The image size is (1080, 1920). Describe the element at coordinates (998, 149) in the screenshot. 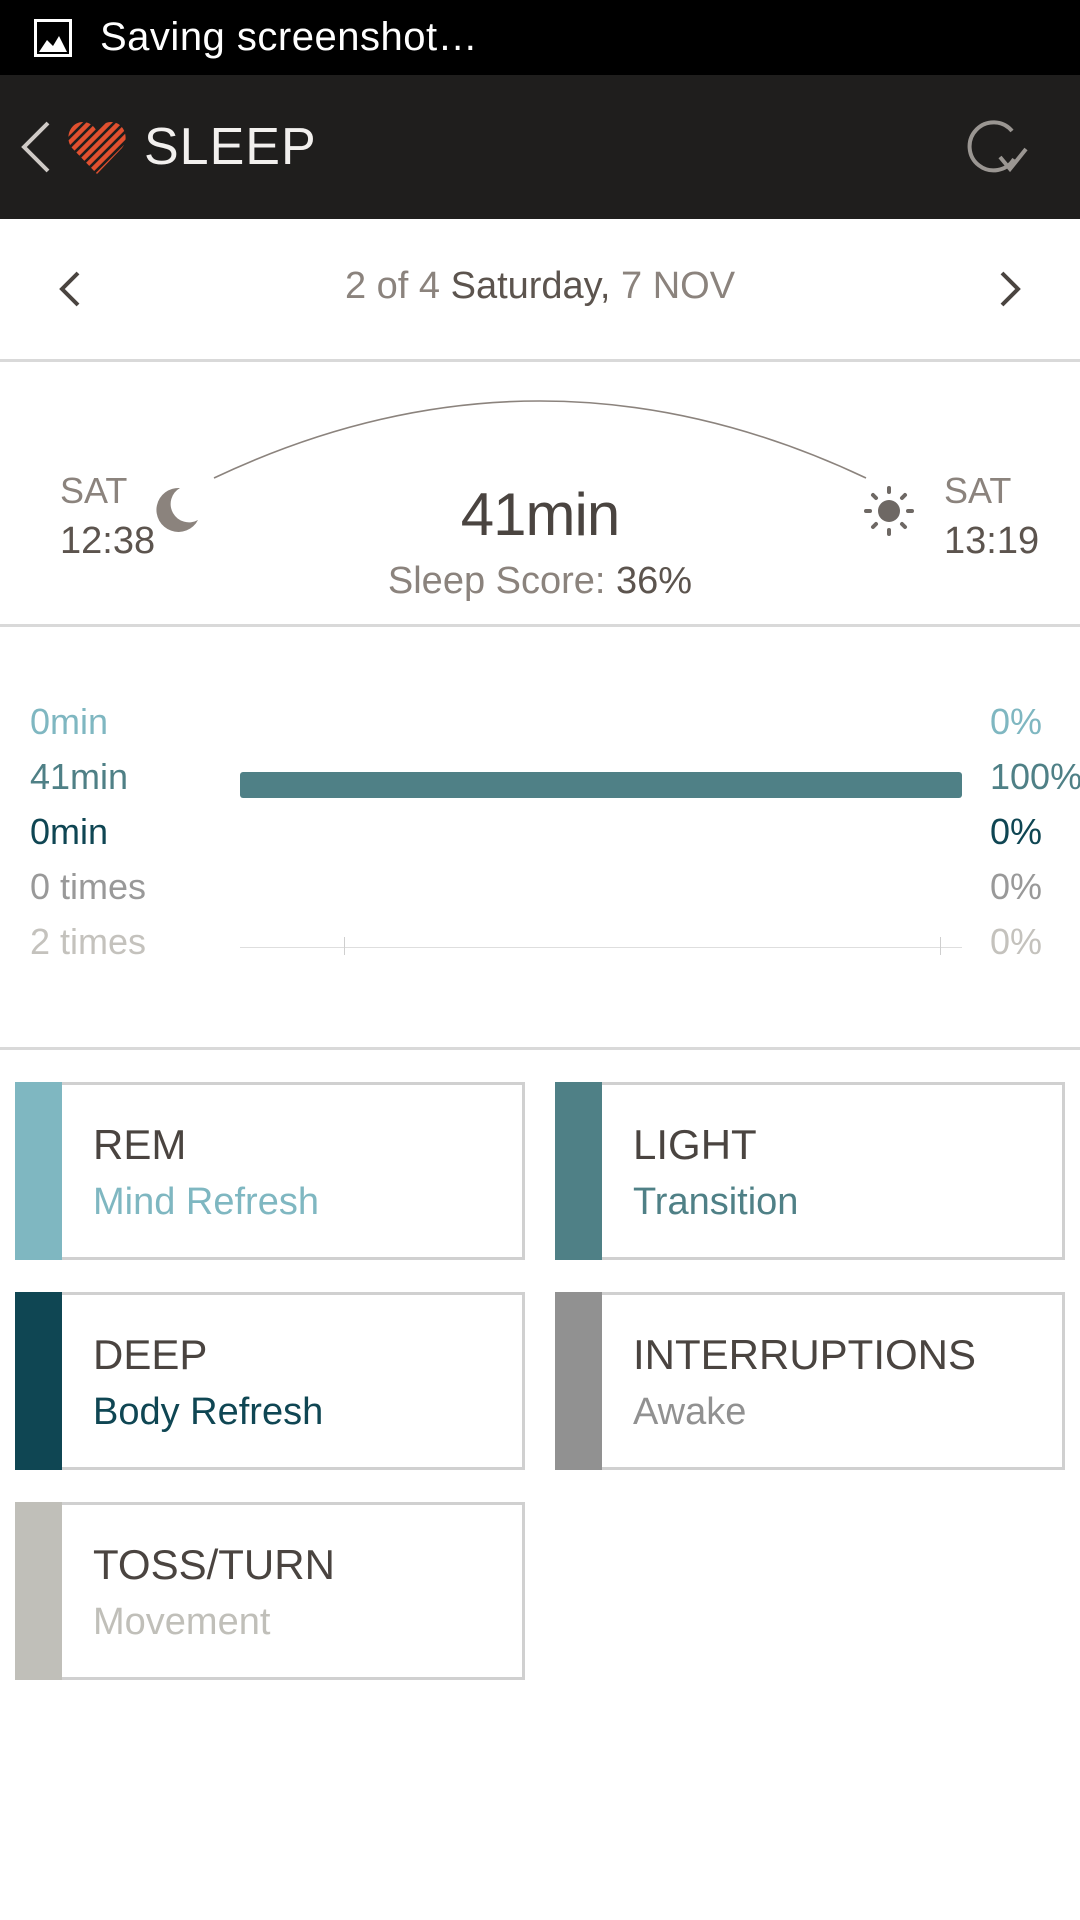

I see `sync-check-icon` at that location.